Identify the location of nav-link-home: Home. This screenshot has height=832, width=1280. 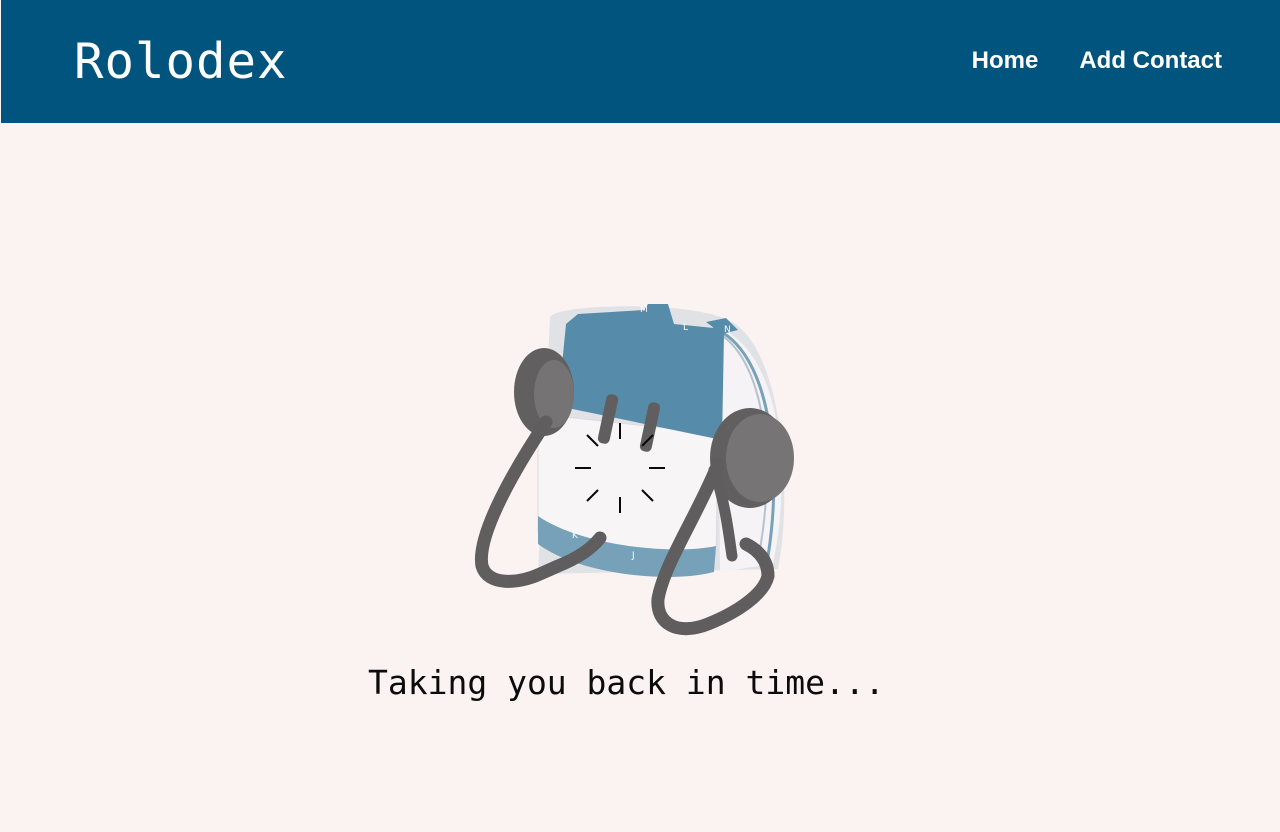
(1005, 61).